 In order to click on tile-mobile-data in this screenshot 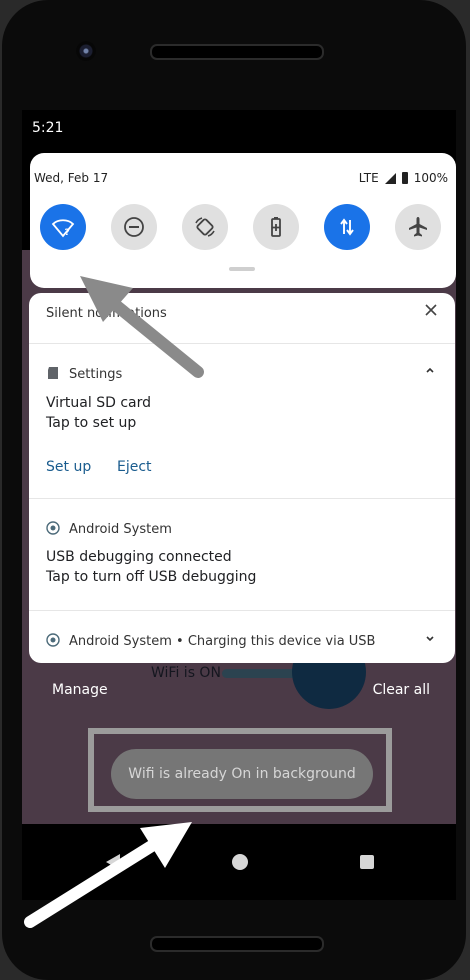, I will do `click(347, 227)`.